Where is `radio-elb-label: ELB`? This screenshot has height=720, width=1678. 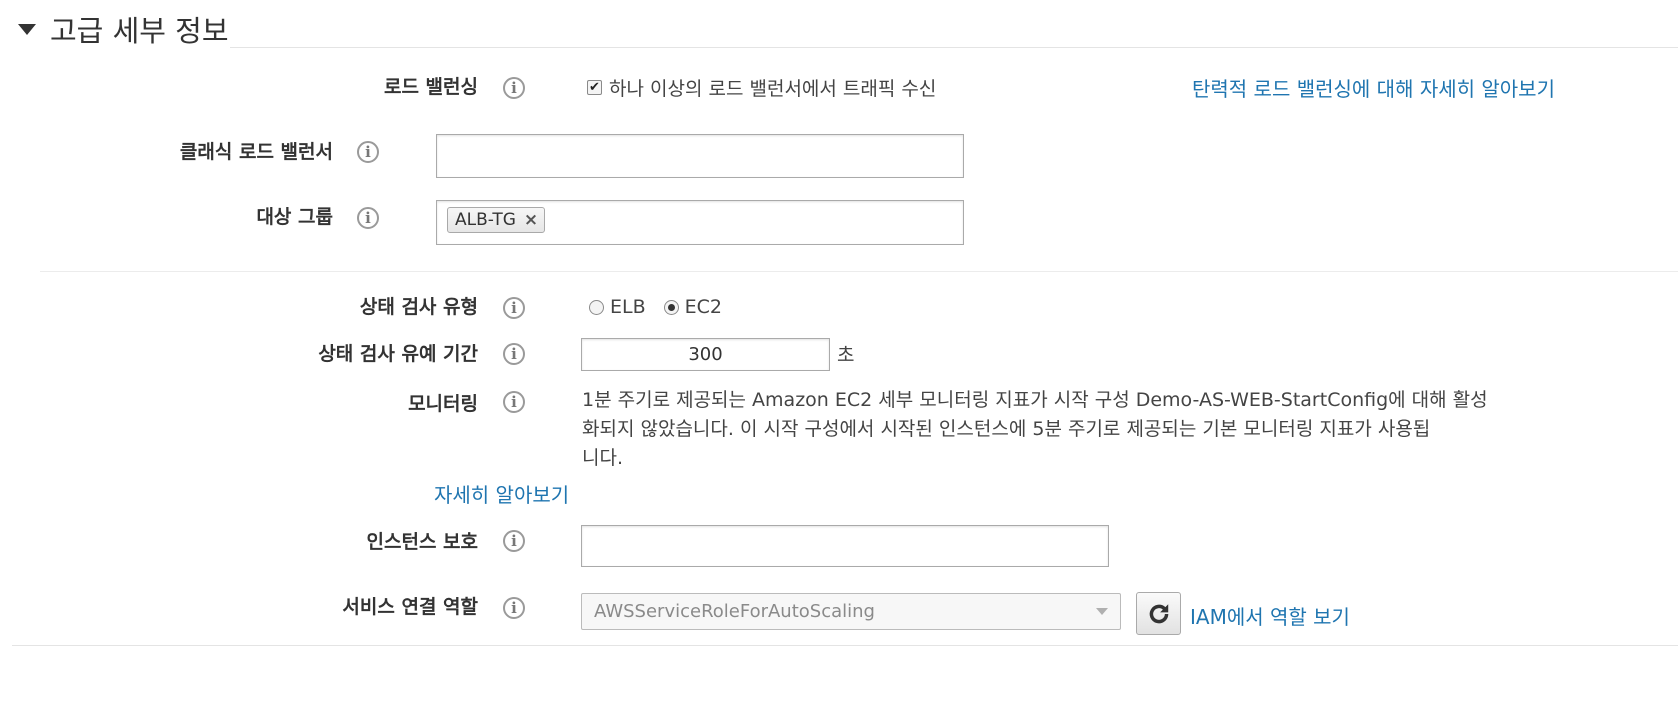 radio-elb-label: ELB is located at coordinates (628, 307).